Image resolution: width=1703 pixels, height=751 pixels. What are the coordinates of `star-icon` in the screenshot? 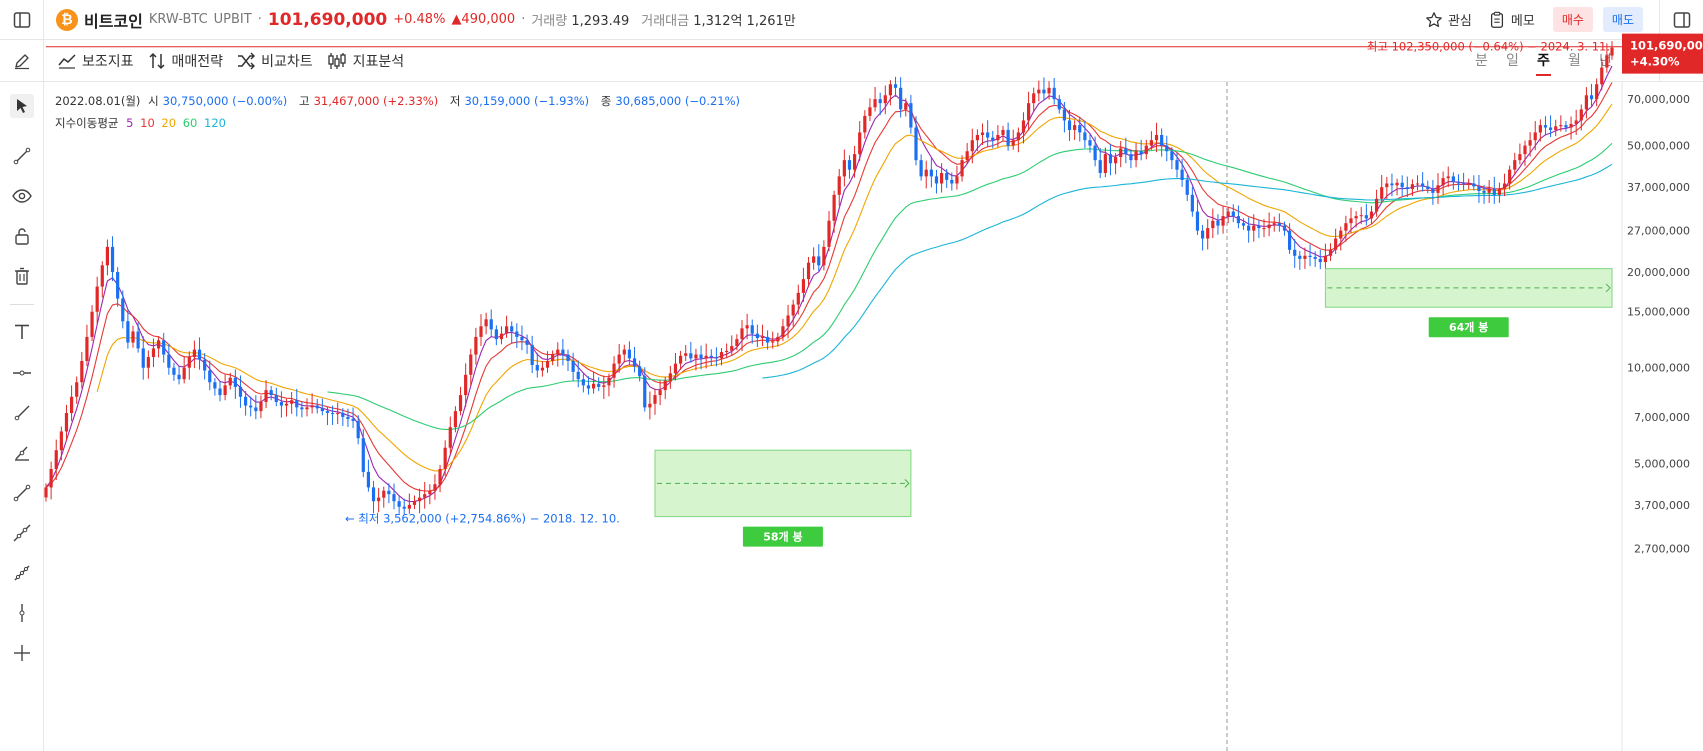 It's located at (1434, 19).